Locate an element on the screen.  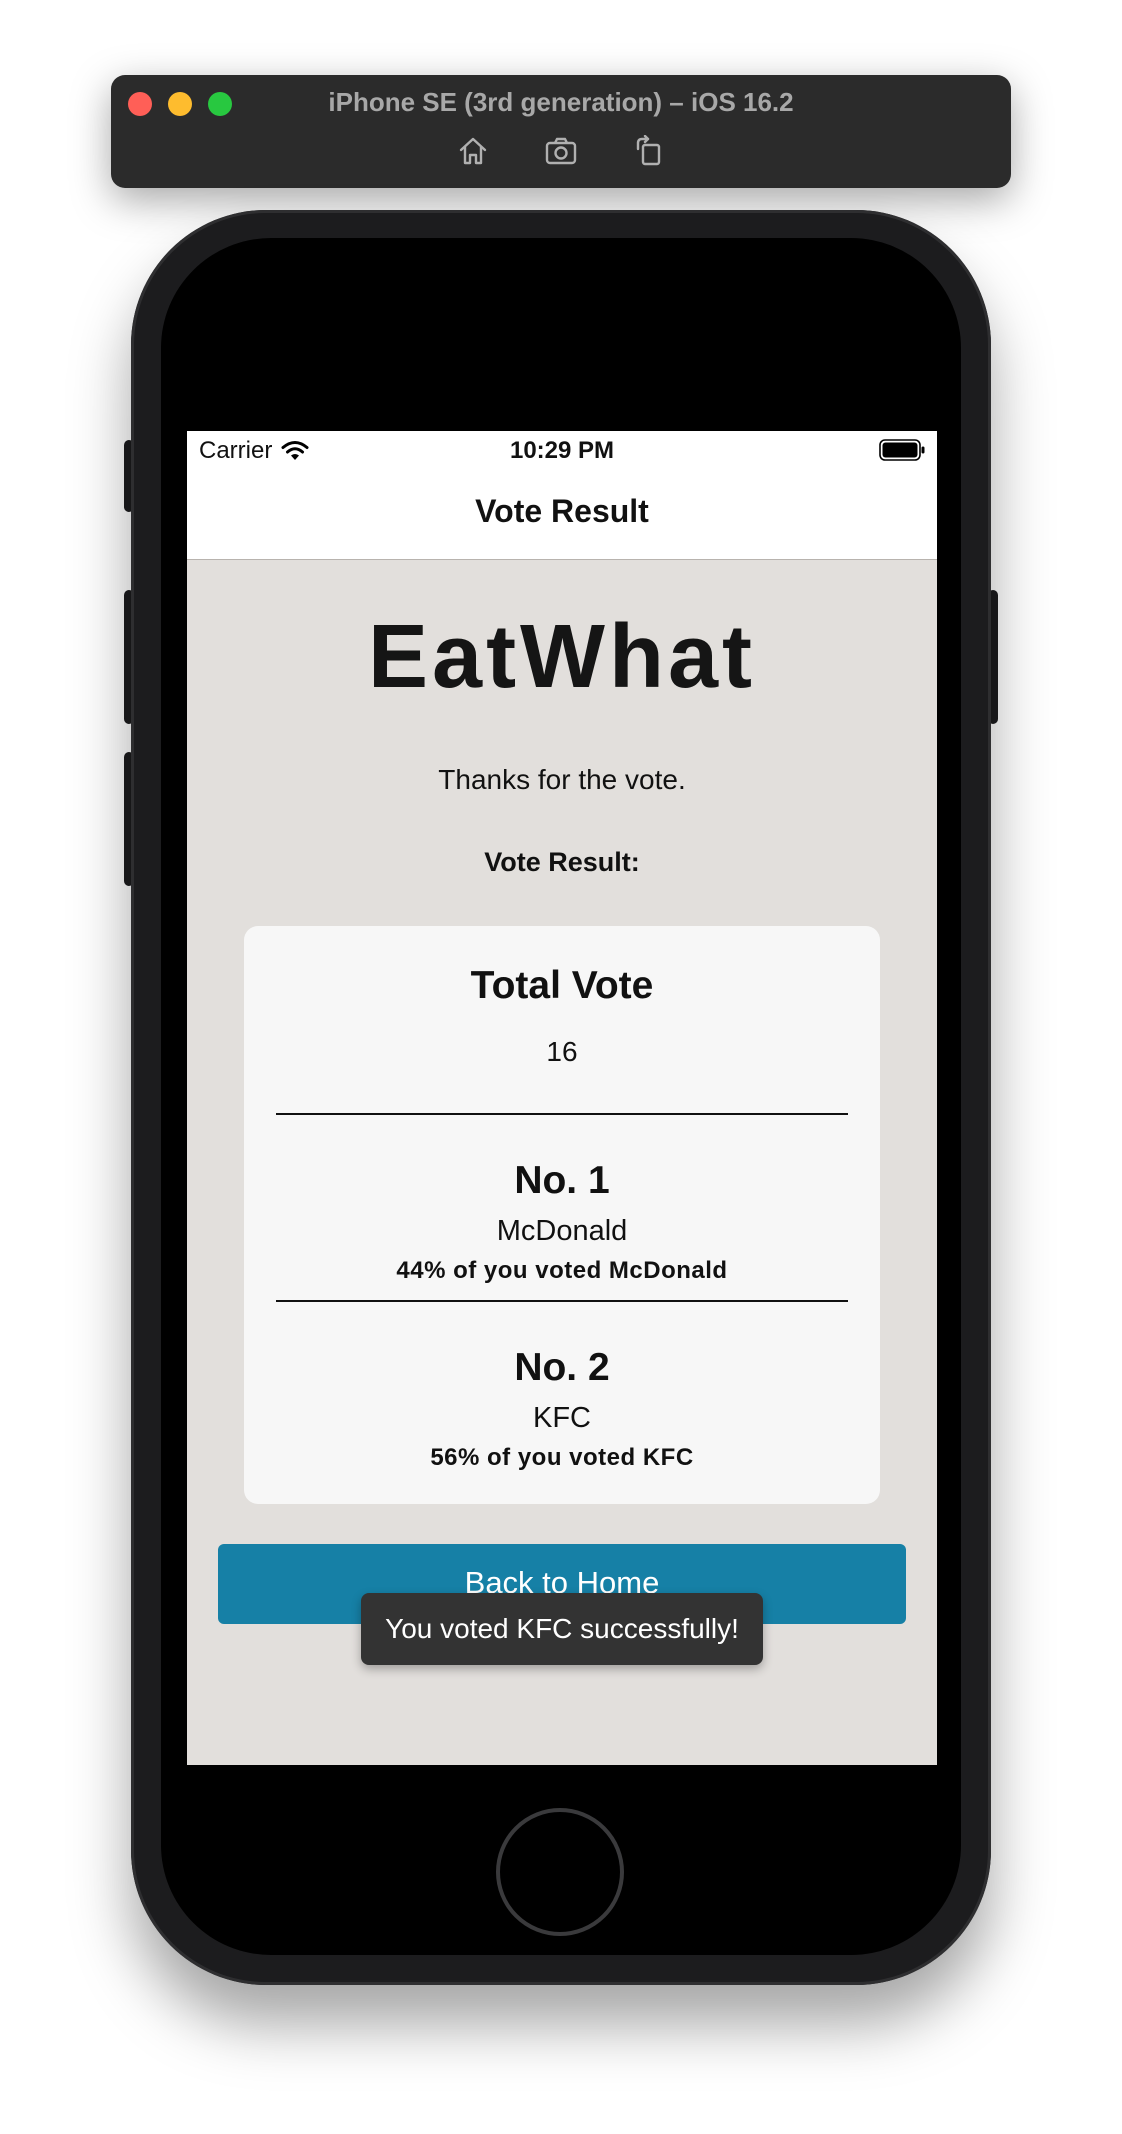
rank-1-name: McDonald is located at coordinates (562, 1231).